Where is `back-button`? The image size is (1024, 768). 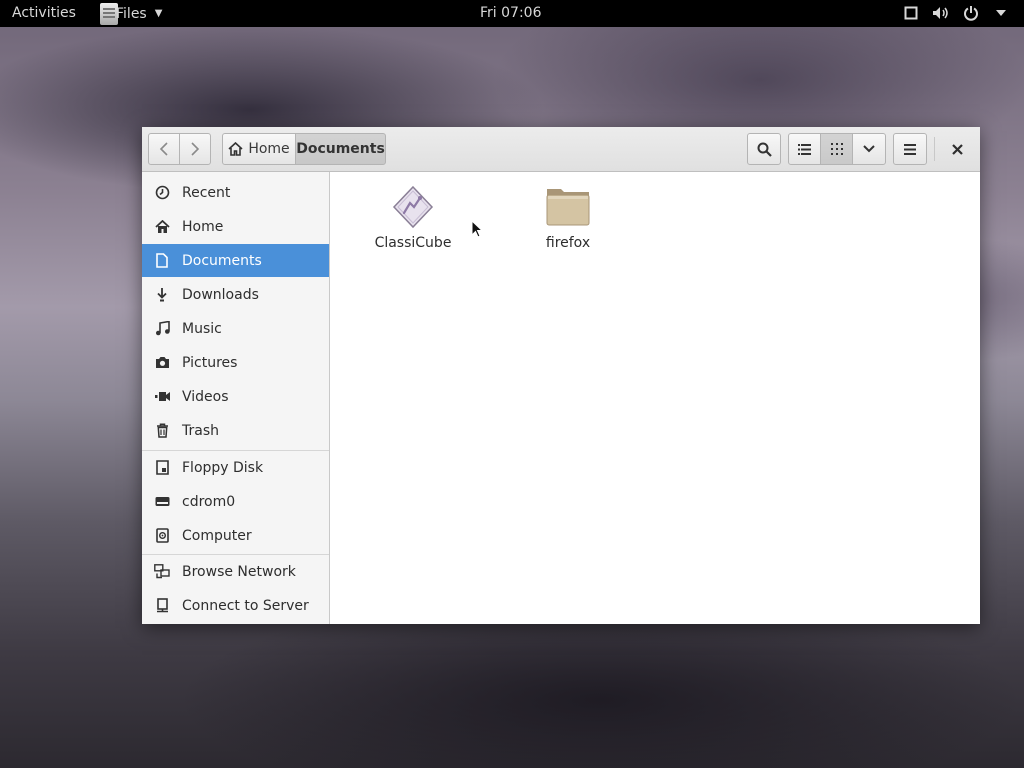
back-button is located at coordinates (164, 149).